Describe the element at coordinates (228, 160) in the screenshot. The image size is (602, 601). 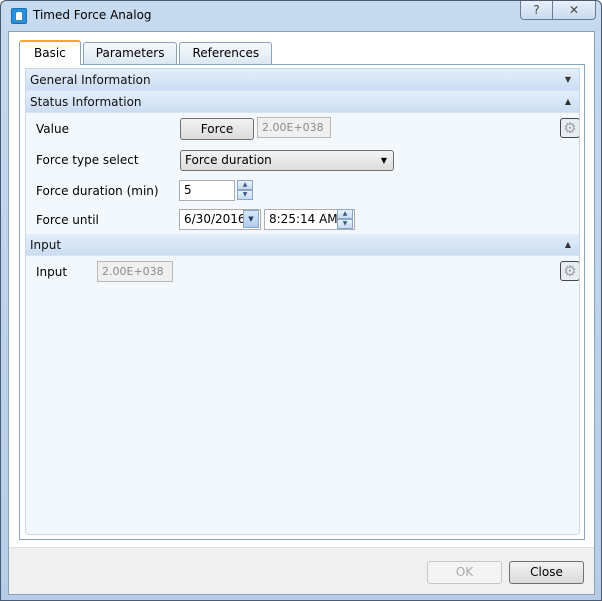
I see `force-type-value: Force duration` at that location.